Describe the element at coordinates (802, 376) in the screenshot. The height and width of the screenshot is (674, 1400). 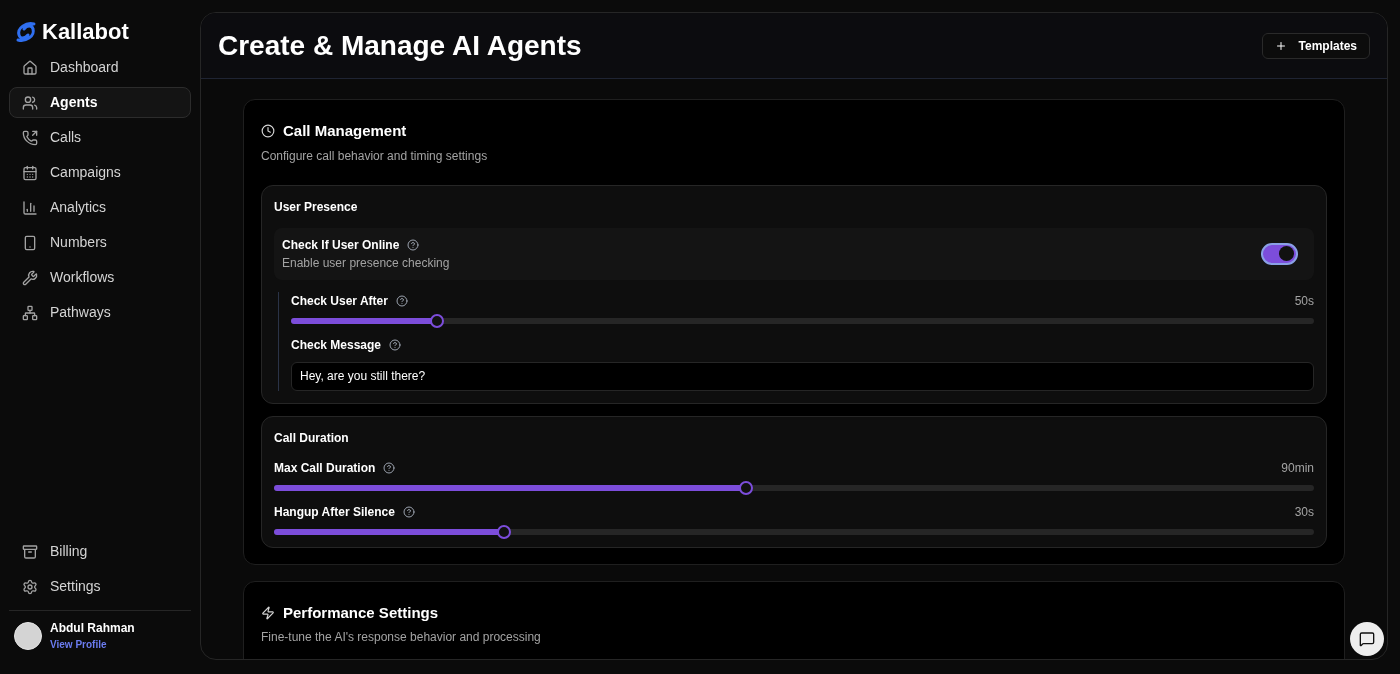
I see `message-input: Hey, are you still there?` at that location.